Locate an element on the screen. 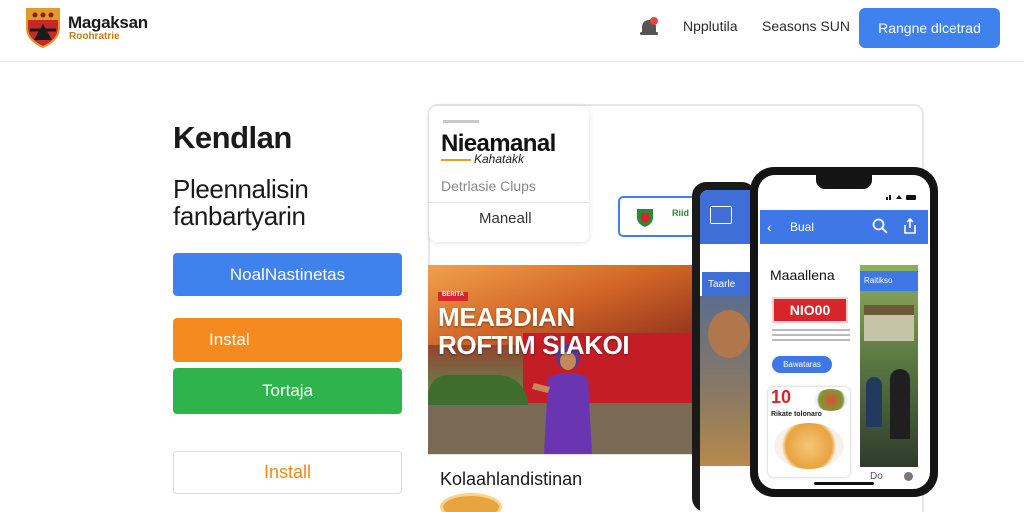 The width and height of the screenshot is (1024, 512). brand-name: Magaksan is located at coordinates (108, 22).